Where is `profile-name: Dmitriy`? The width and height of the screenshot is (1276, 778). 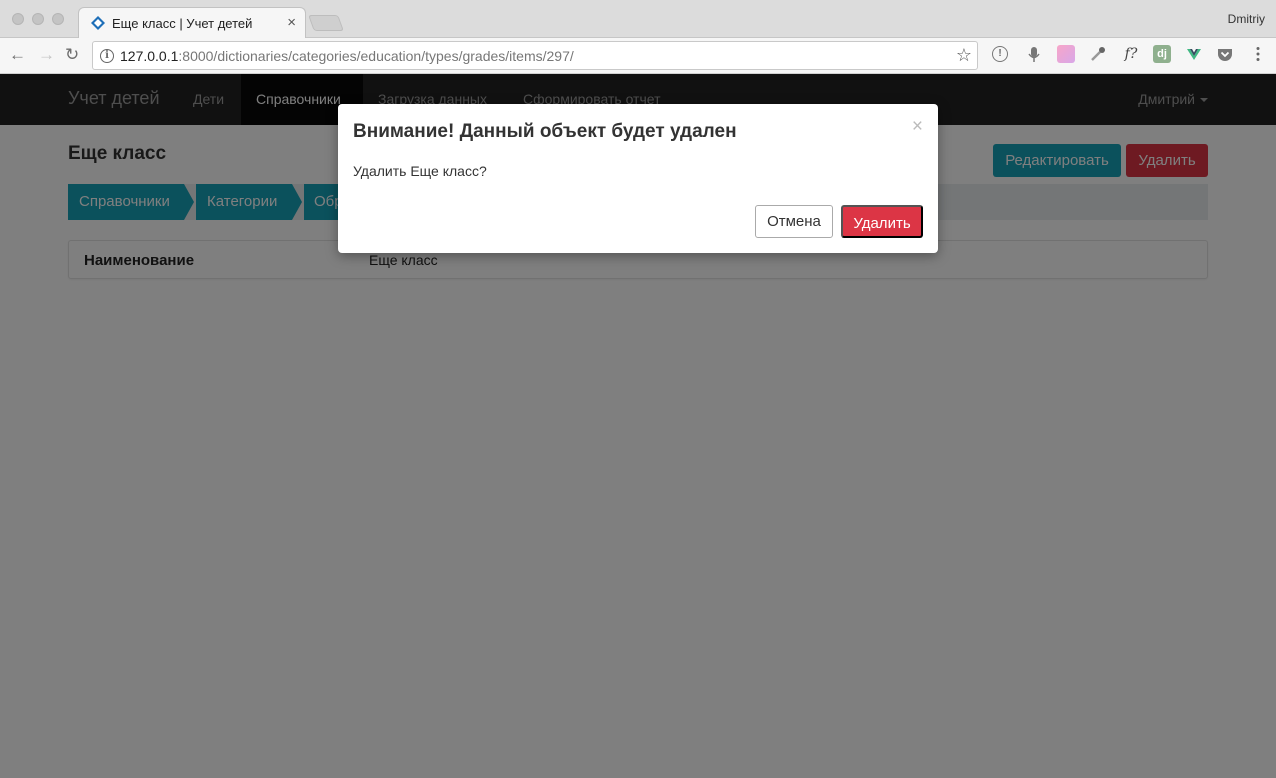
profile-name: Dmitriy is located at coordinates (1246, 19).